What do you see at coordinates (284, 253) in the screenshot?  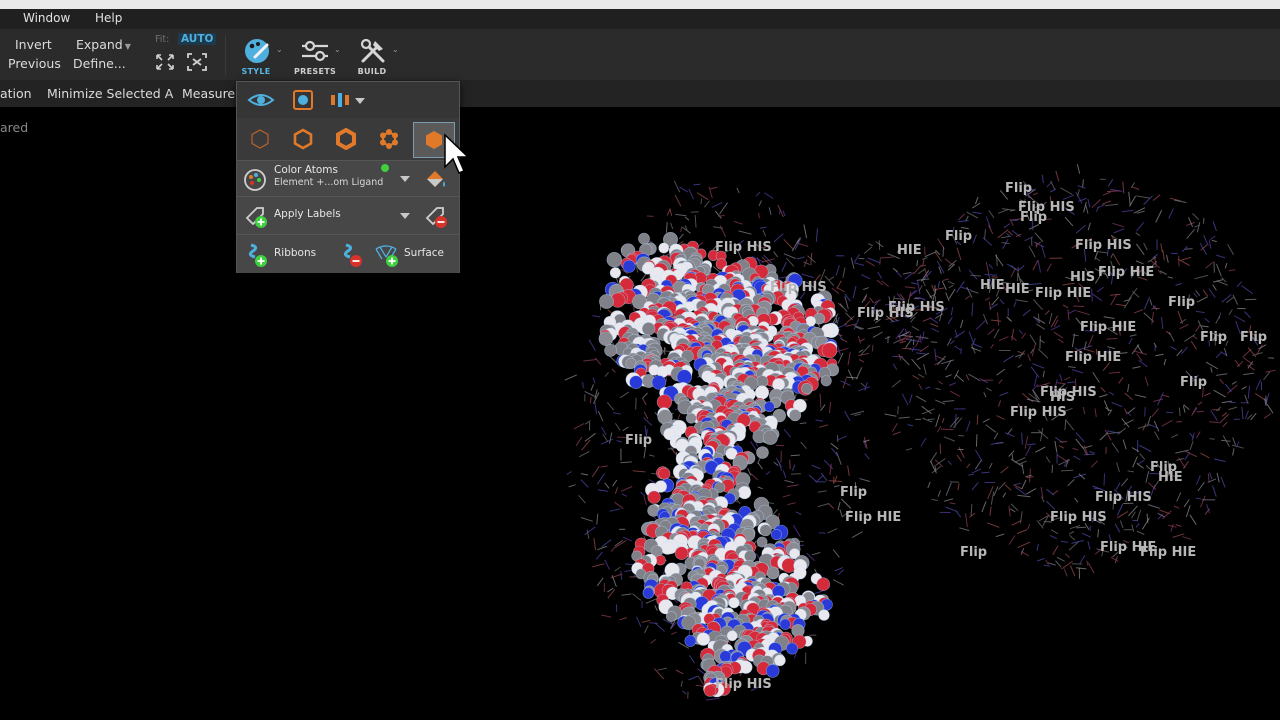 I see `add-ribbons-button: Ribbons` at bounding box center [284, 253].